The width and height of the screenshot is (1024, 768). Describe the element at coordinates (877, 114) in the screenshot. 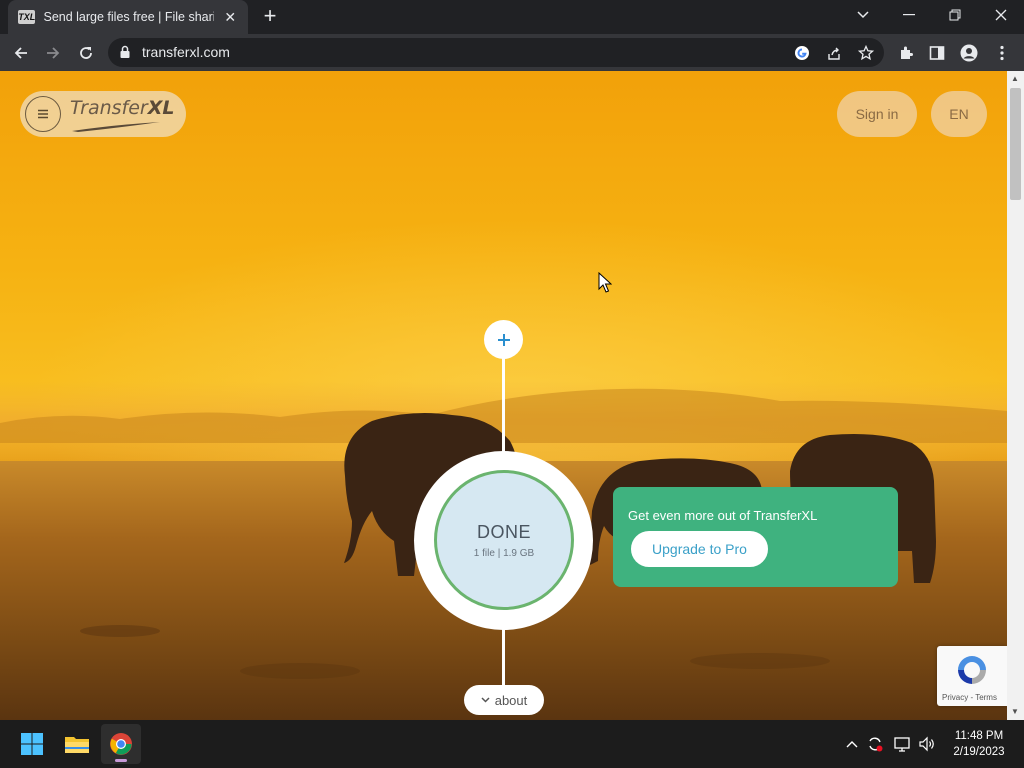

I see `sign-in-button: Sign in` at that location.